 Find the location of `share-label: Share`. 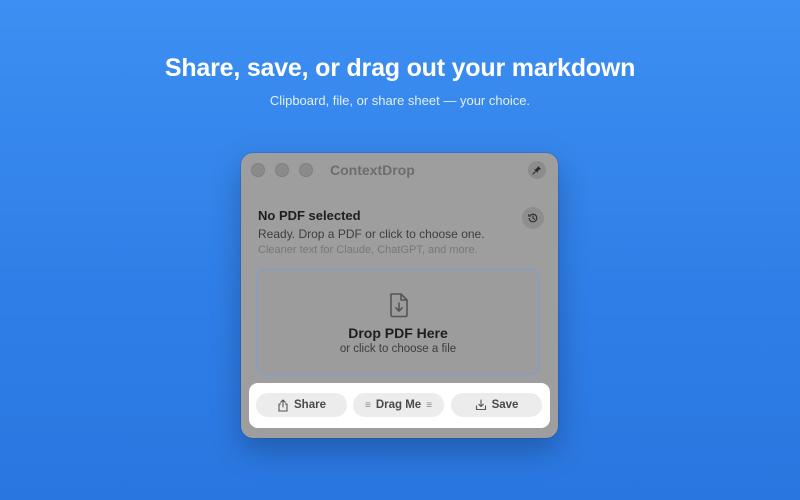

share-label: Share is located at coordinates (310, 405).